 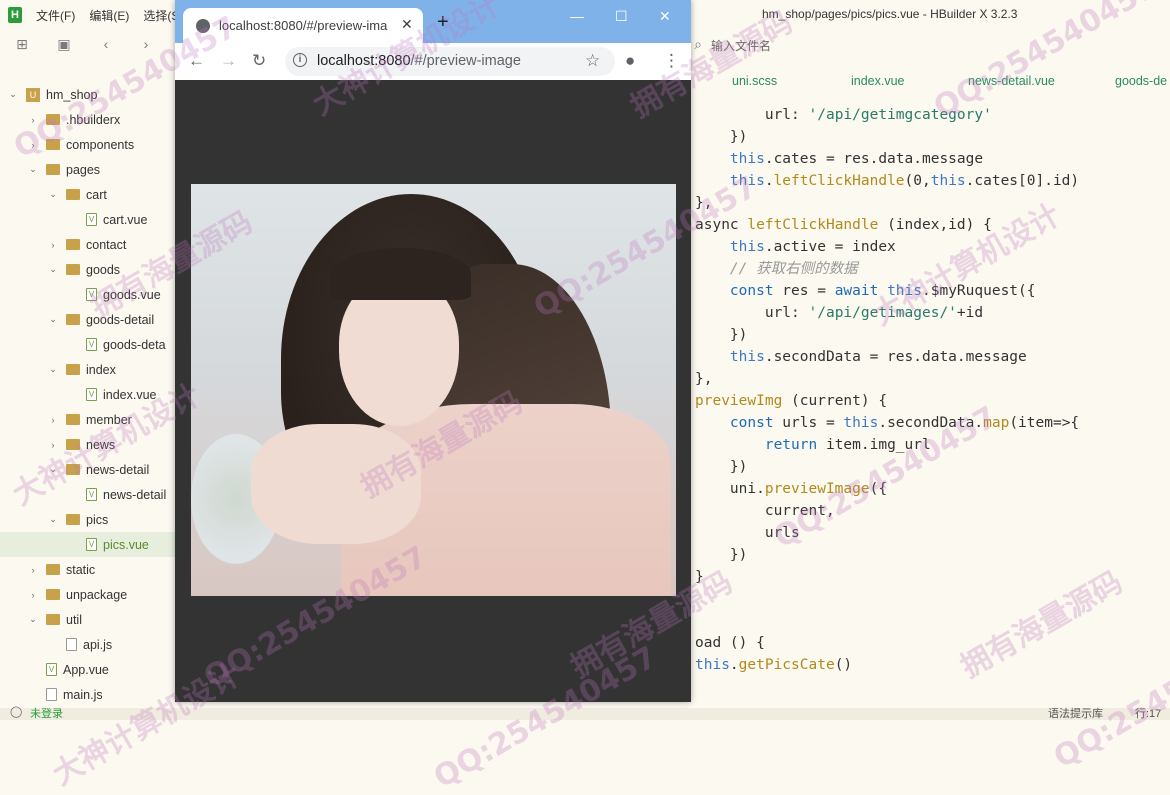 What do you see at coordinates (1141, 81) in the screenshot?
I see `tab-goods-detail-vue: goods-de` at bounding box center [1141, 81].